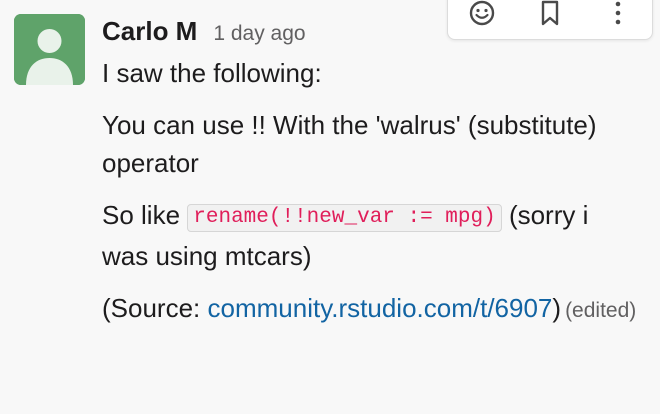 Image resolution: width=660 pixels, height=414 pixels. I want to click on paragraph-3-text-before: So like, so click(145, 215).